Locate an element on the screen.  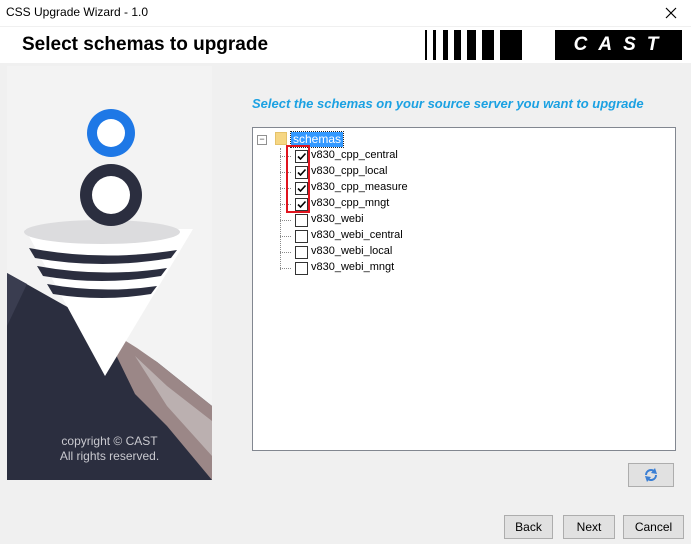
close-icon is located at coordinates (671, 13).